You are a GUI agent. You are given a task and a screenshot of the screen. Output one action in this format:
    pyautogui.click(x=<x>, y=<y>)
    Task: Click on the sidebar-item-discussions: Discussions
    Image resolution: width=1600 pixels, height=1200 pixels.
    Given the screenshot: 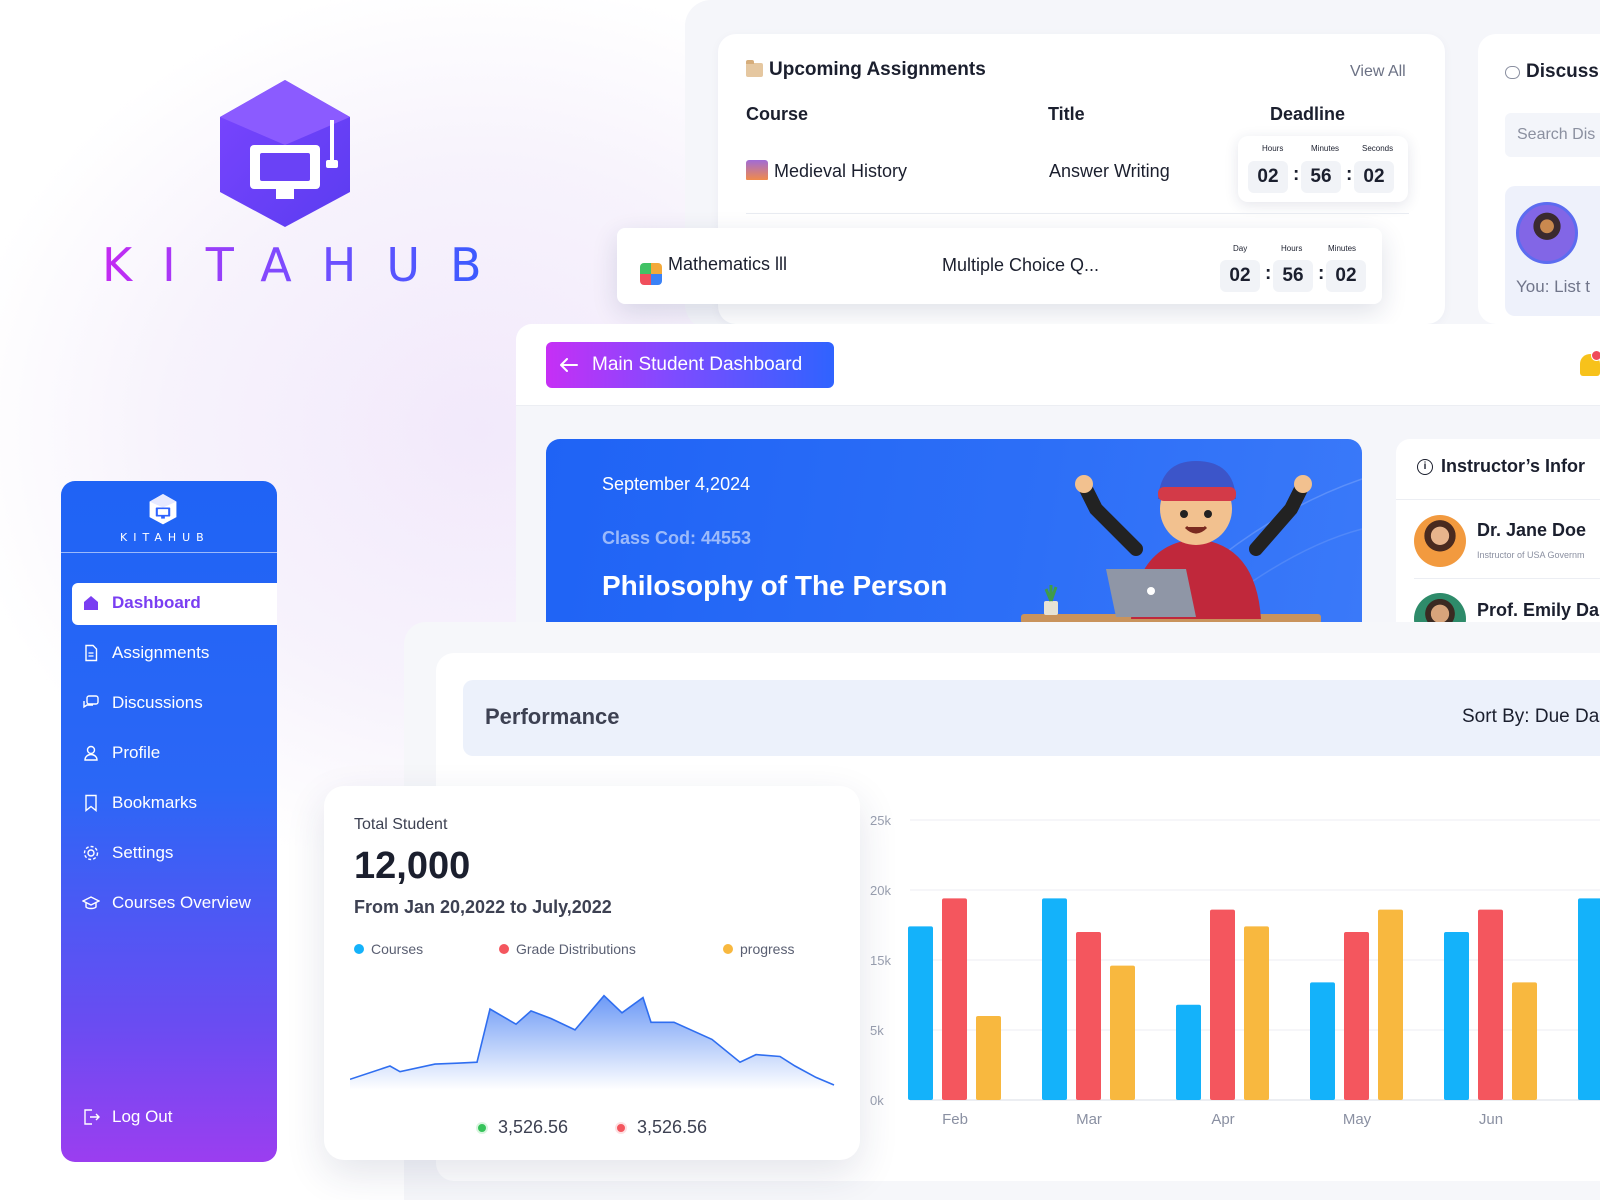 What is the action you would take?
    pyautogui.click(x=142, y=703)
    